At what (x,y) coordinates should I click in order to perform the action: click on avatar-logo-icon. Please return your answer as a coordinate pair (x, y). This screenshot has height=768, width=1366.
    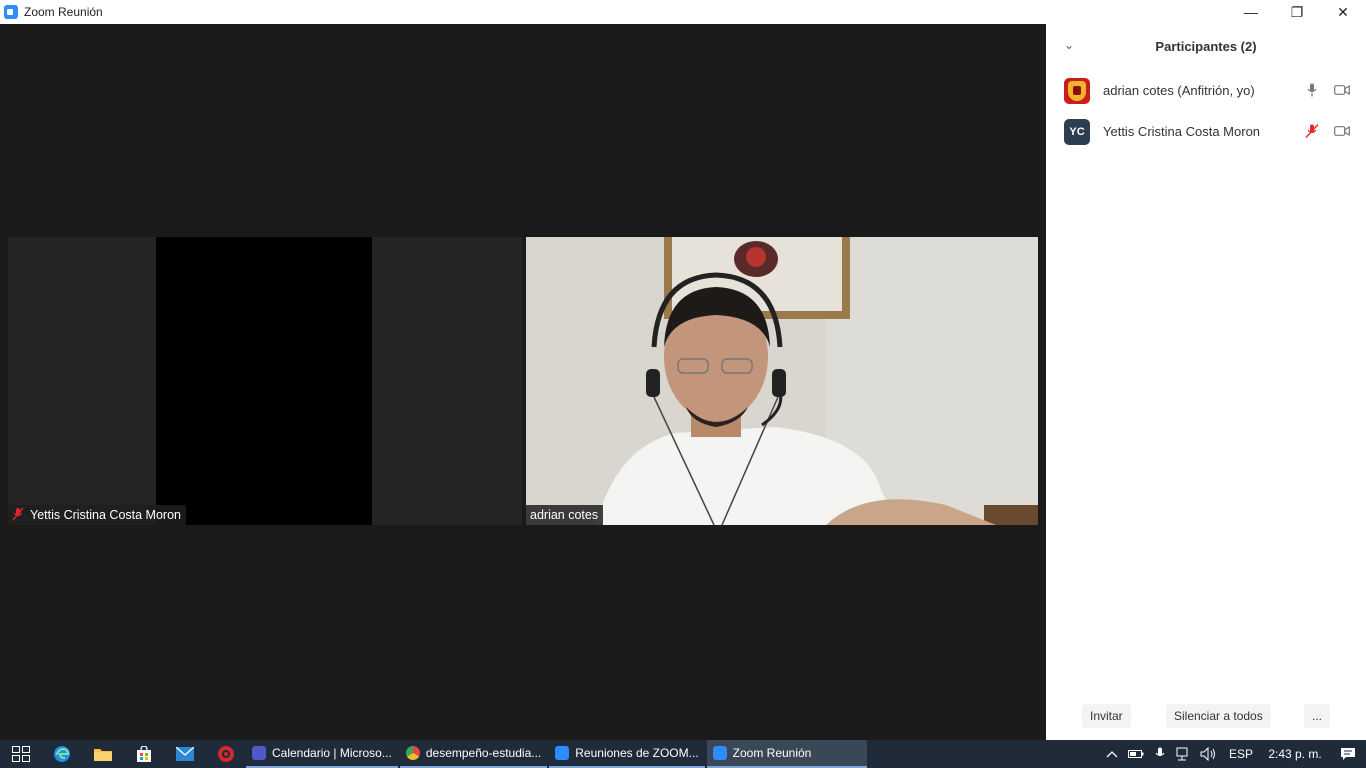
    Looking at the image, I should click on (1077, 90).